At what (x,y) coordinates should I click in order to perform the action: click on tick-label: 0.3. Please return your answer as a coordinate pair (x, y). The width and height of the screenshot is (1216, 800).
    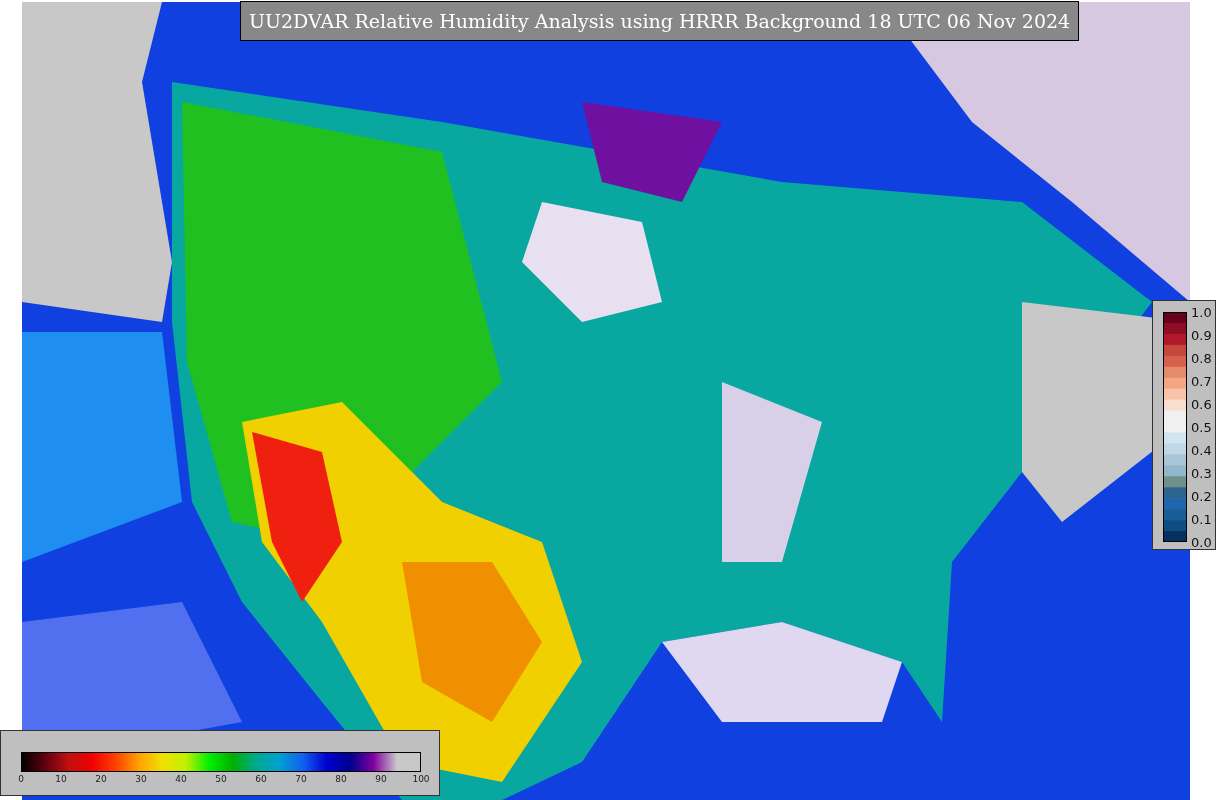
    Looking at the image, I should click on (1201, 473).